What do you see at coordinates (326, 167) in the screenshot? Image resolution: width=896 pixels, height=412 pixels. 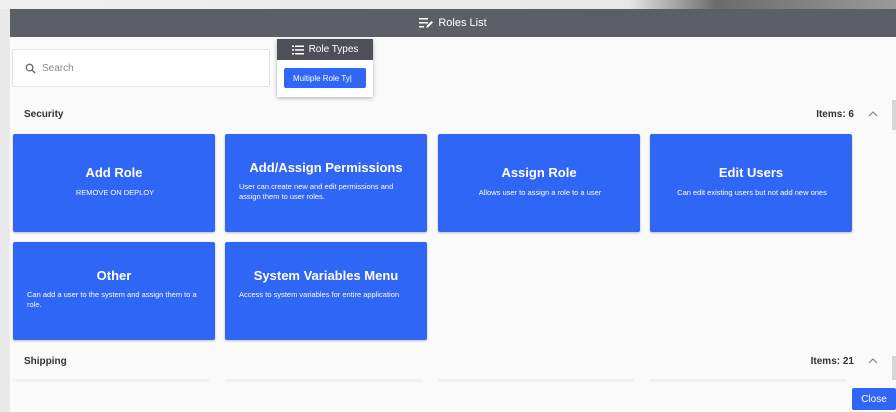 I see `role-card-title: Add/Assign Permissions` at bounding box center [326, 167].